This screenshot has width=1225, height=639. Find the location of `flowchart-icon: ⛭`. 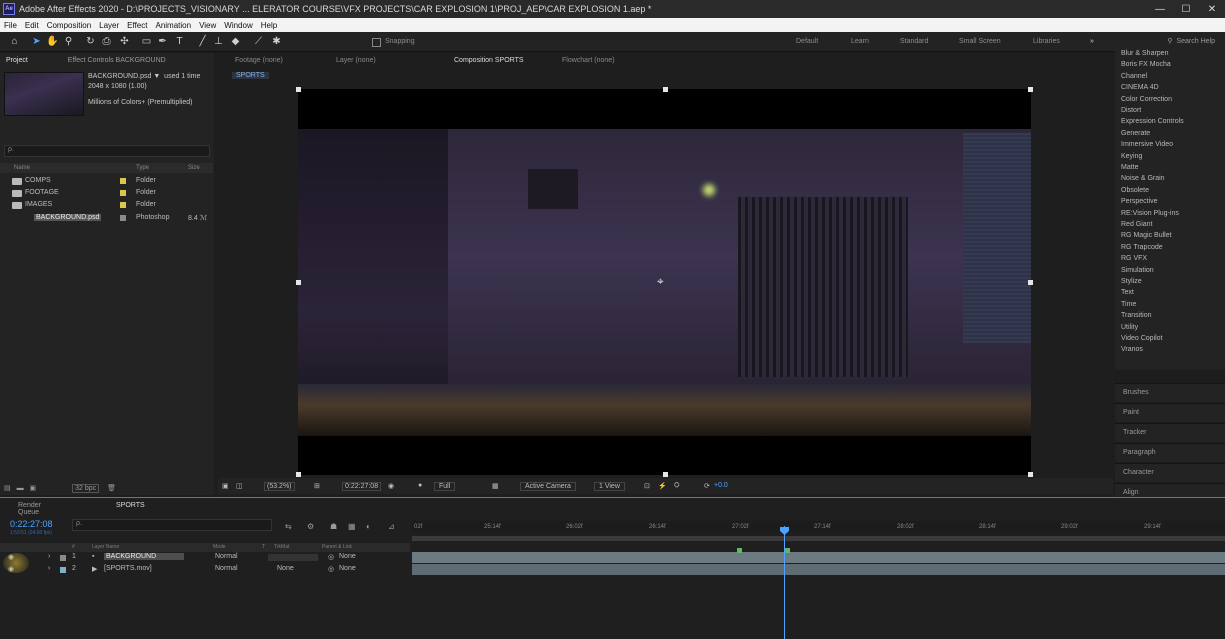

flowchart-icon: ⛭ is located at coordinates (677, 486).